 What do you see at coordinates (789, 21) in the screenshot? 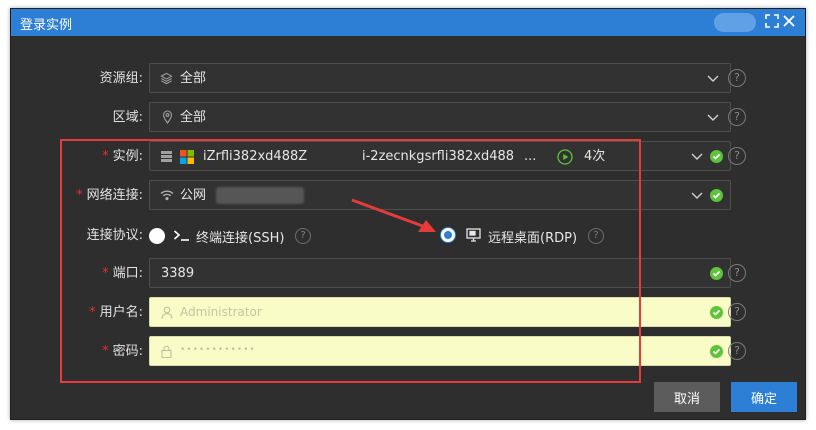
I see `close-icon` at bounding box center [789, 21].